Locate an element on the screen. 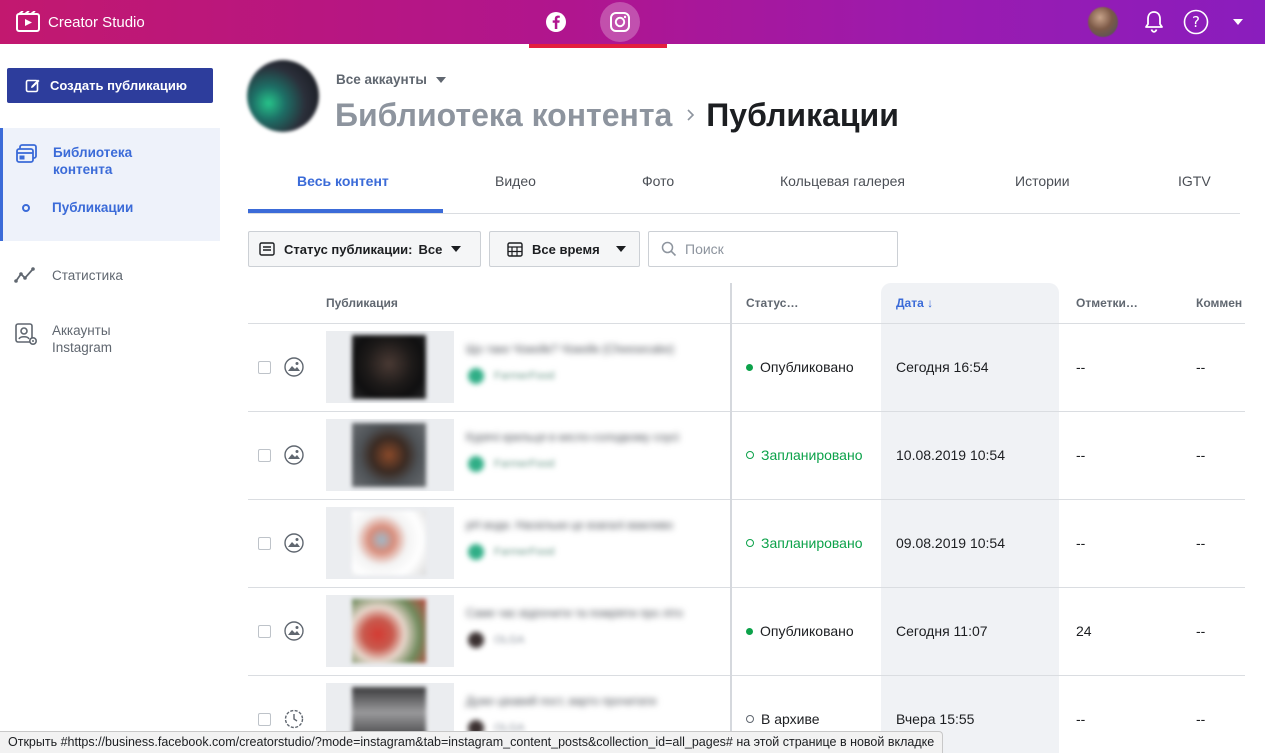  page-title: Публикации is located at coordinates (802, 114).